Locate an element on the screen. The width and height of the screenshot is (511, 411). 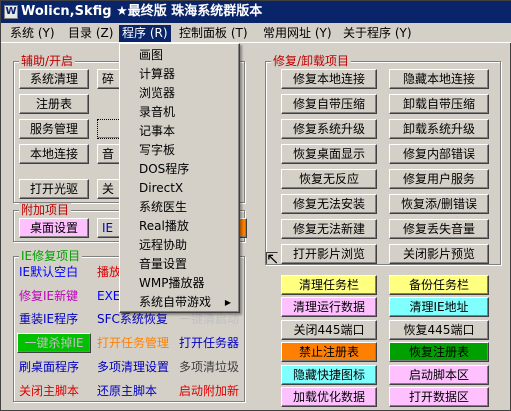
fix-user-service-button: 修复用户服务 is located at coordinates (439, 179).